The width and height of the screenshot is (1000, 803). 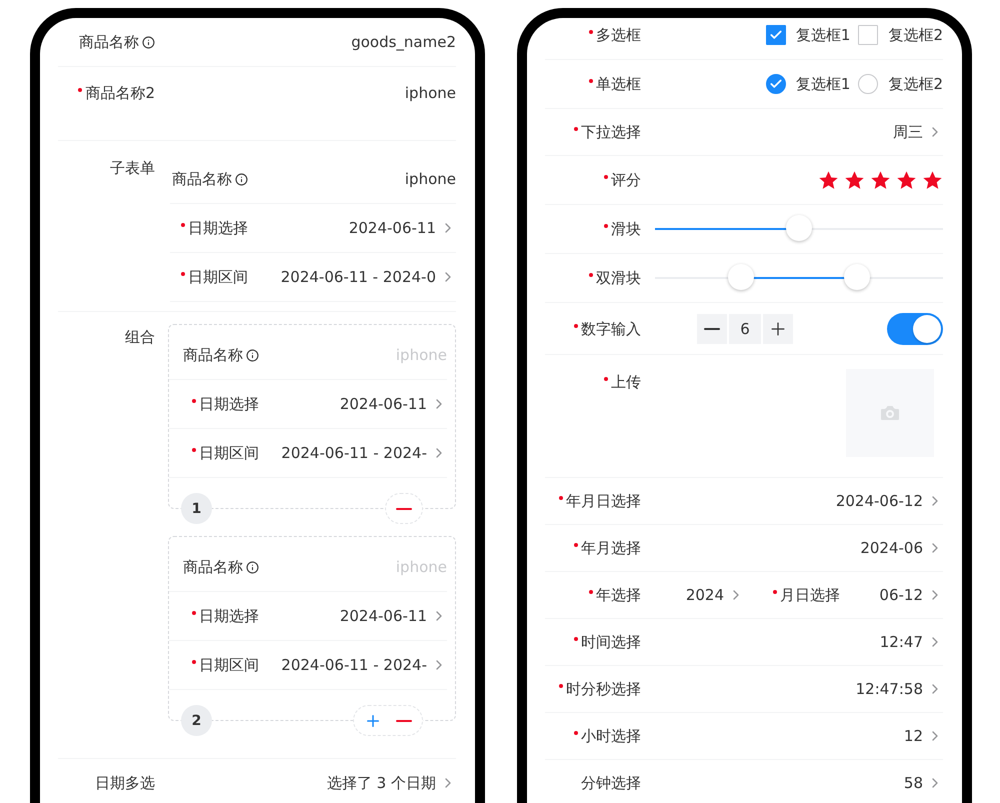 I want to click on value-text: 2024-06-12, so click(x=782, y=501).